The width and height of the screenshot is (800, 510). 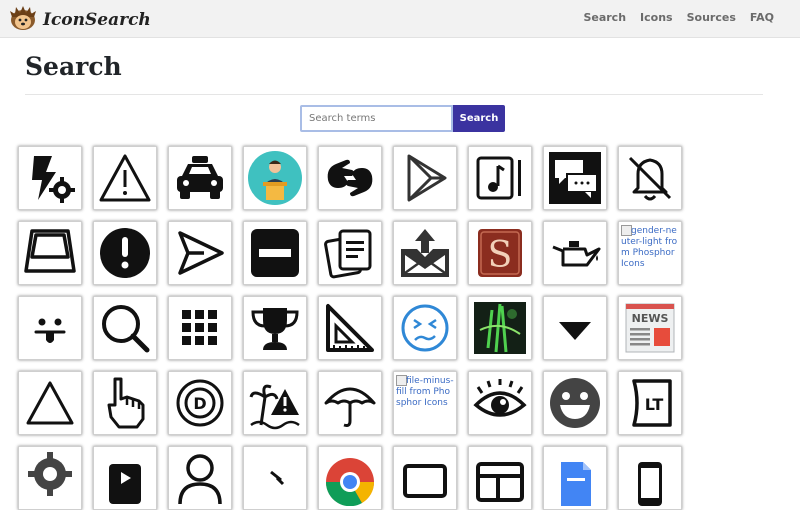 What do you see at coordinates (350, 482) in the screenshot?
I see `chrome-icon` at bounding box center [350, 482].